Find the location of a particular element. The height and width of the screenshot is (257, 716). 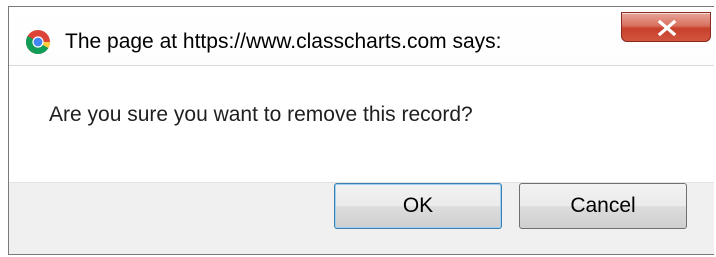

close-button is located at coordinates (666, 27).